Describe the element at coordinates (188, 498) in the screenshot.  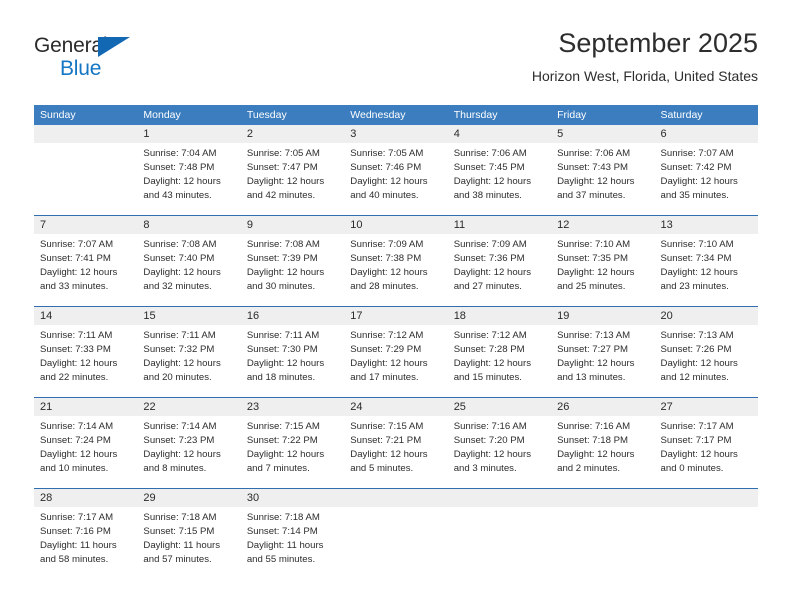
I see `day-number: 29` at that location.